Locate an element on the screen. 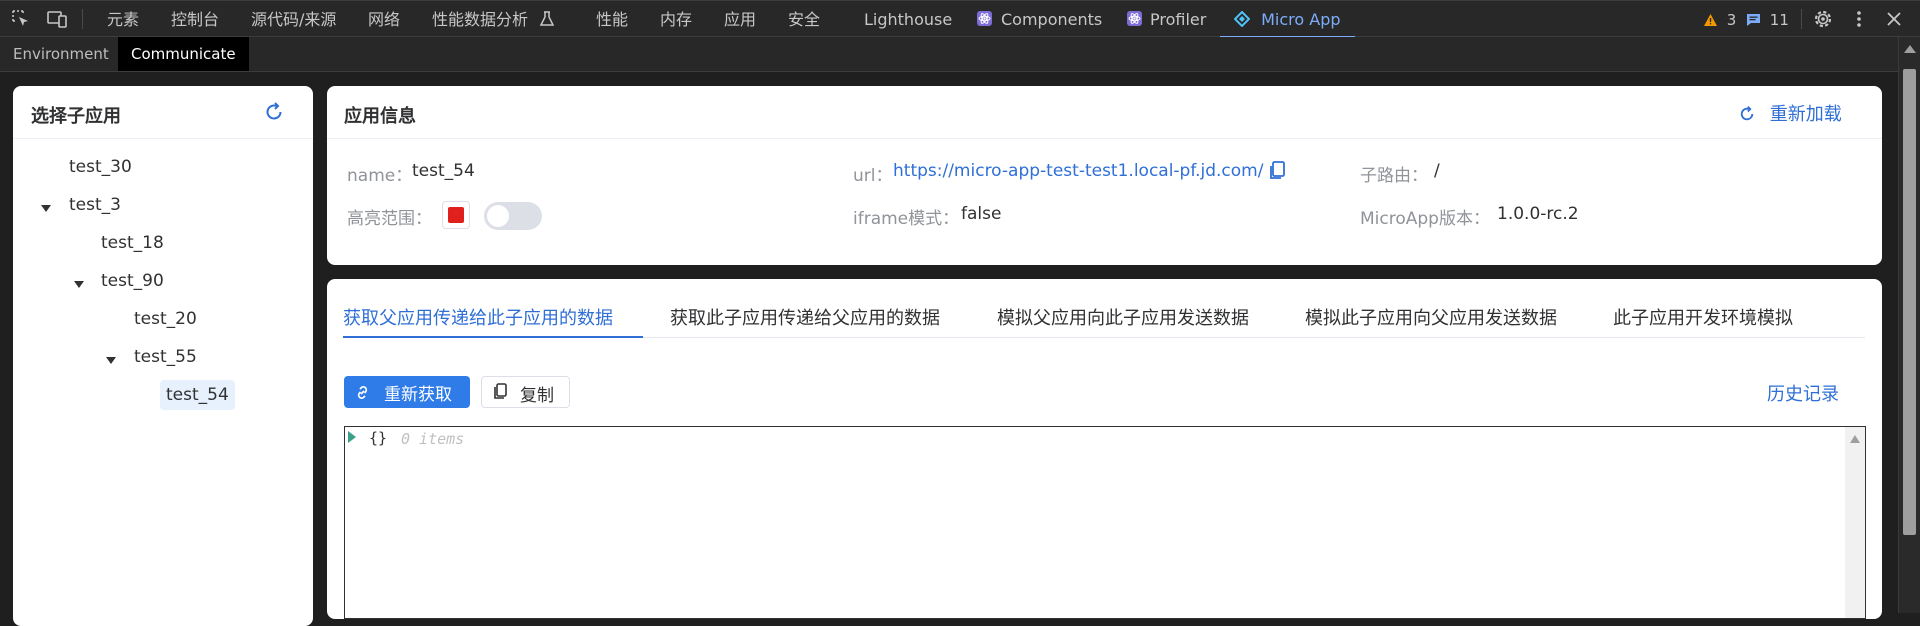  name-value: test_54 is located at coordinates (443, 171).